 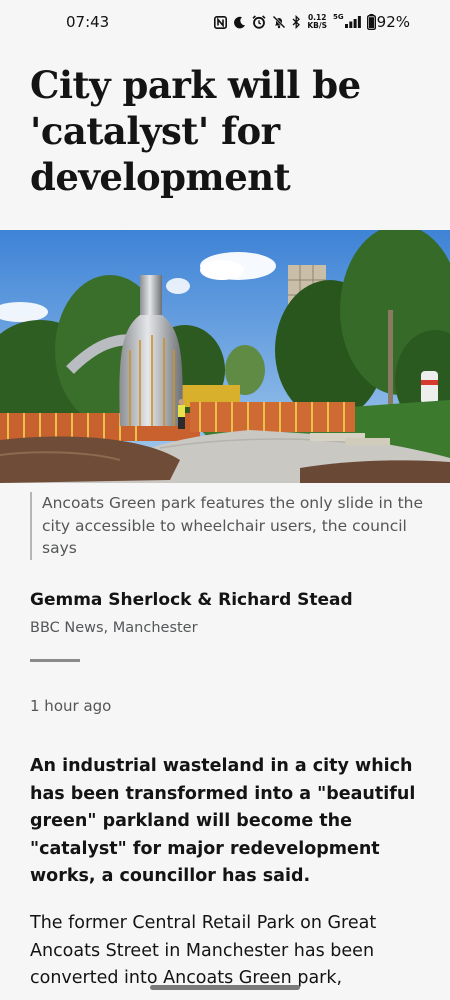 What do you see at coordinates (279, 22) in the screenshot?
I see `mute-icon` at bounding box center [279, 22].